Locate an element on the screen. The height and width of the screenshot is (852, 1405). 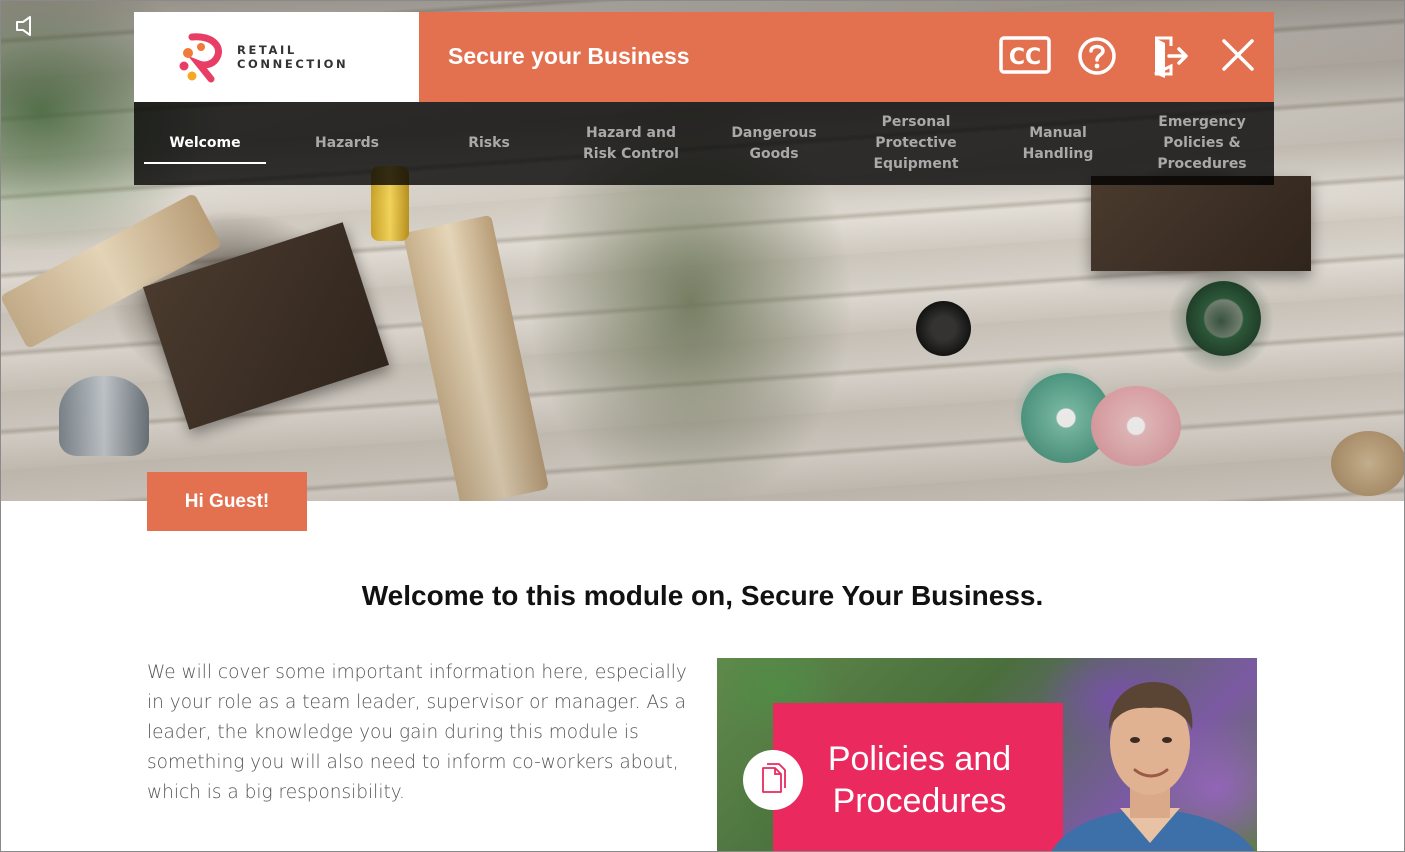
tab-hazard-and-risk-control: Hazard and Risk Control is located at coordinates (631, 143).